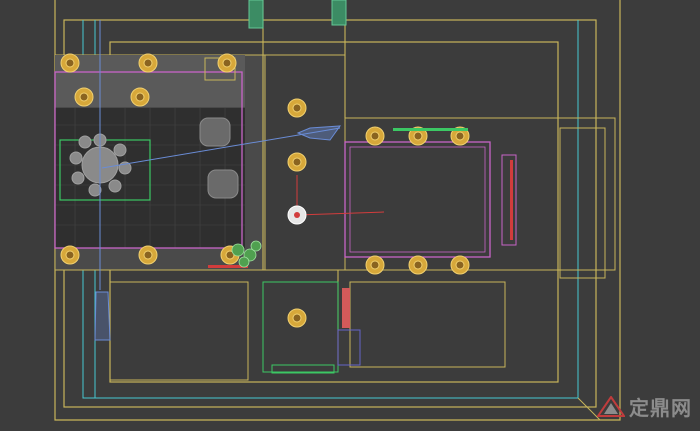 This screenshot has width=700, height=431. What do you see at coordinates (430, 129) in the screenshot?
I see `strip-light` at bounding box center [430, 129].